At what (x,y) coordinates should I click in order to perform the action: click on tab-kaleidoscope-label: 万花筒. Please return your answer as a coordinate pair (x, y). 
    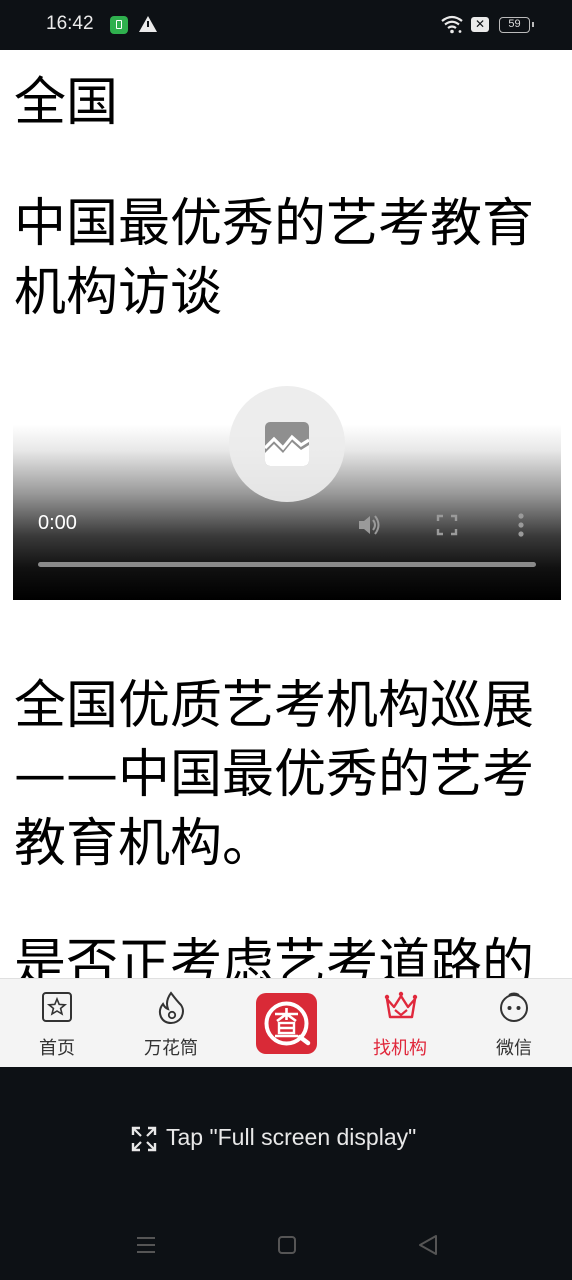
    Looking at the image, I should click on (171, 1048).